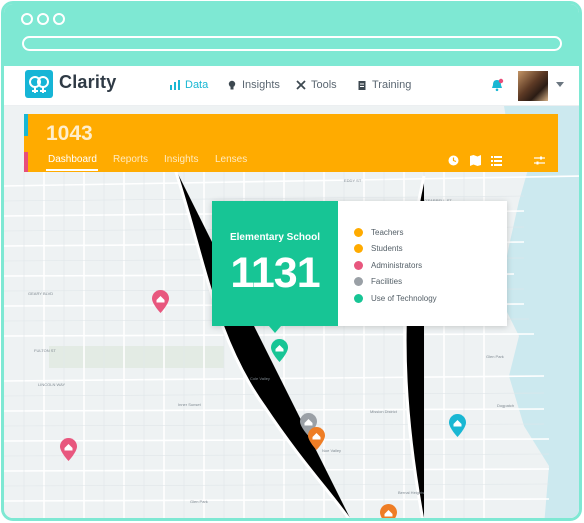 The width and height of the screenshot is (584, 523). I want to click on nav-data: Data, so click(189, 85).